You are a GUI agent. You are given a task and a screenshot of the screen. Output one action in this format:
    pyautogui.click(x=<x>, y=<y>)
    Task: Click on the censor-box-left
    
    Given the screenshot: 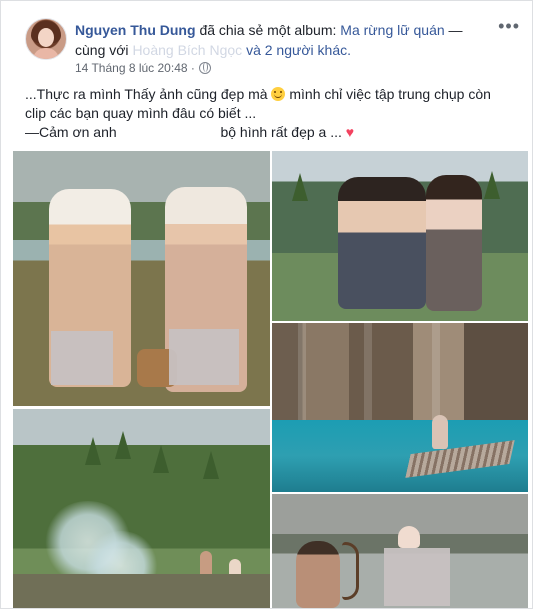 What is the action you would take?
    pyautogui.click(x=82, y=358)
    